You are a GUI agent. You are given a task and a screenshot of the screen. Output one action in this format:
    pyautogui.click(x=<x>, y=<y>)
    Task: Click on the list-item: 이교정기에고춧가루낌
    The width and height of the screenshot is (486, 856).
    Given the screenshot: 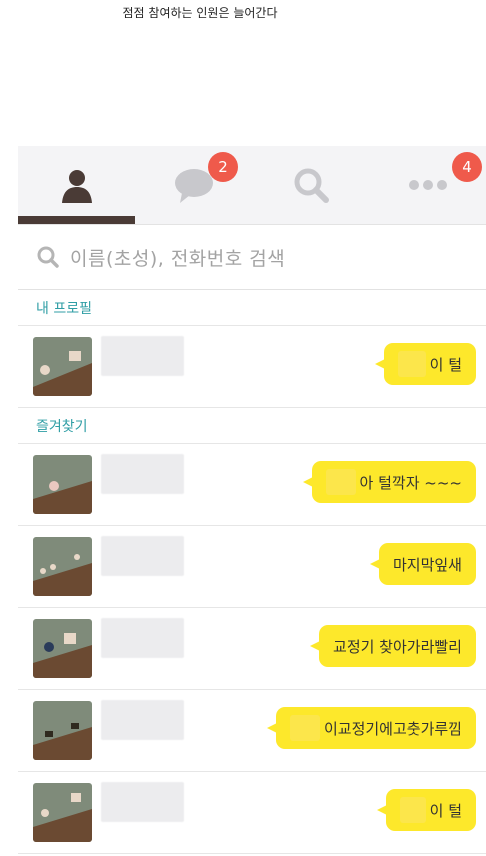 What is the action you would take?
    pyautogui.click(x=252, y=731)
    